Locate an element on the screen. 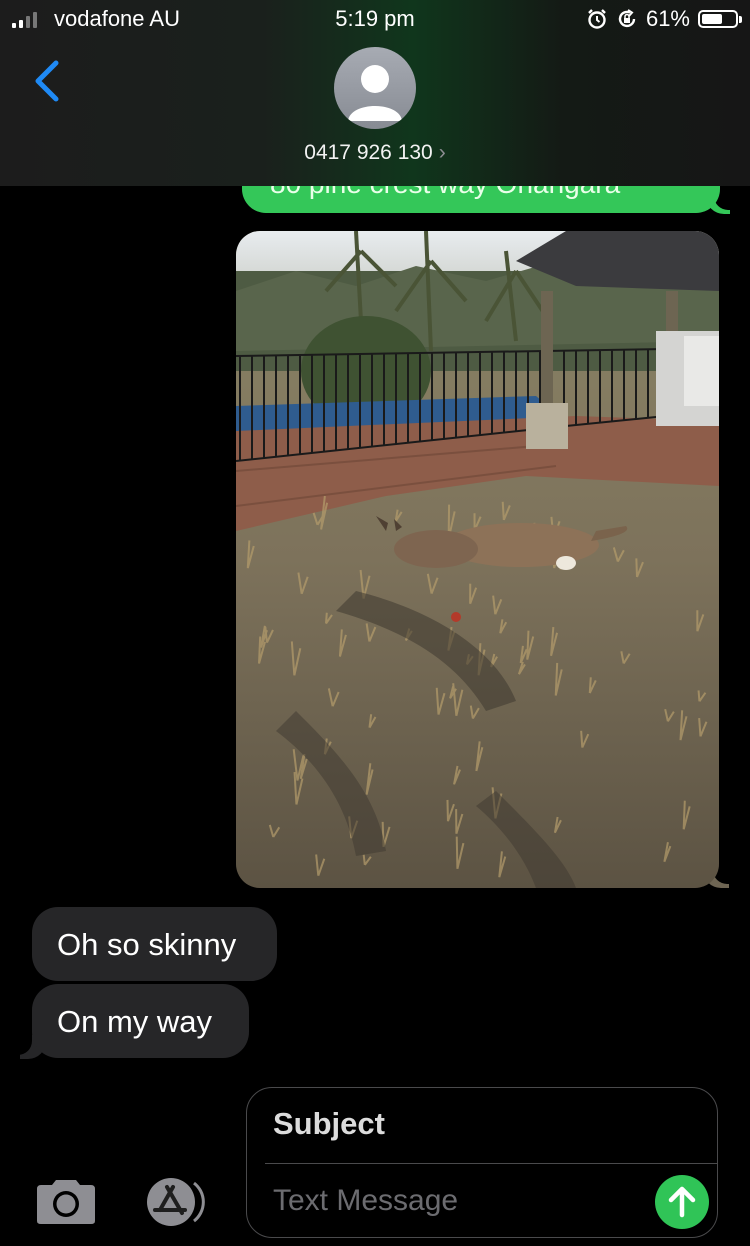  message-composer: Subject Text Message is located at coordinates (482, 1162).